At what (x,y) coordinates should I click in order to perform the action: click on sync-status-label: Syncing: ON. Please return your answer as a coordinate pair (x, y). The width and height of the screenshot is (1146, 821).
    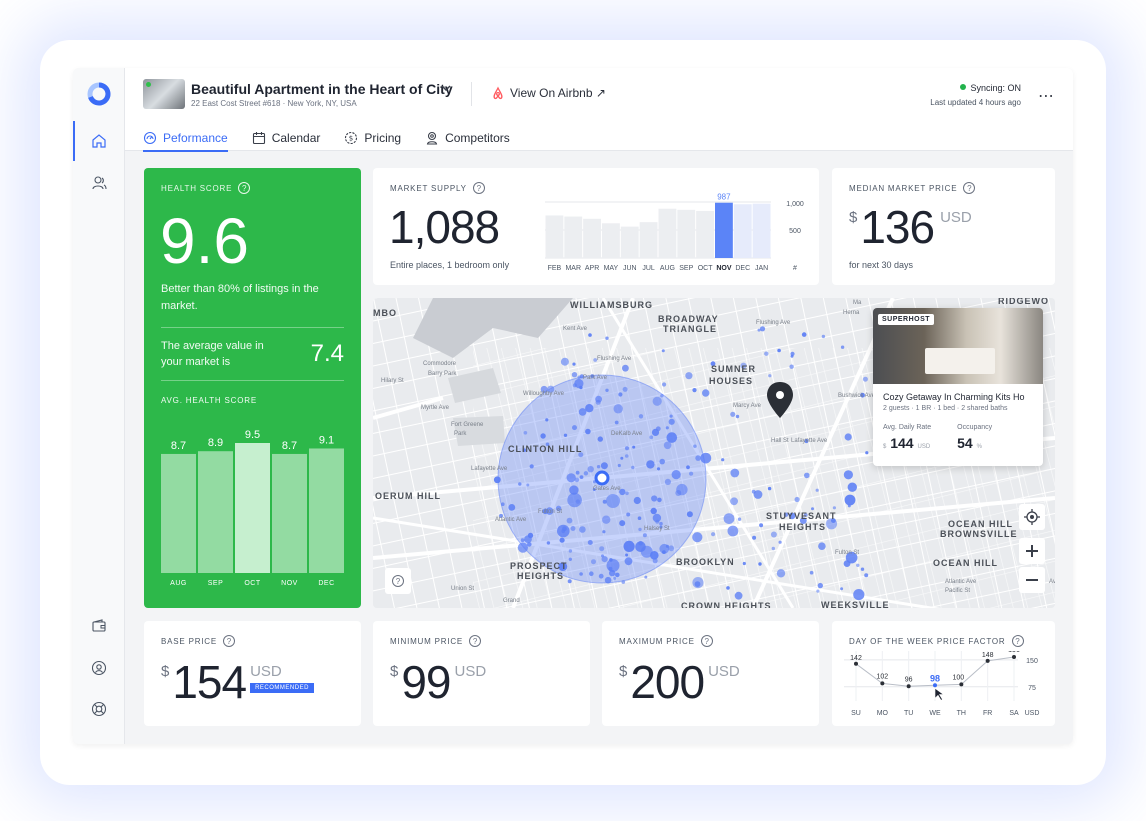
    Looking at the image, I should click on (995, 88).